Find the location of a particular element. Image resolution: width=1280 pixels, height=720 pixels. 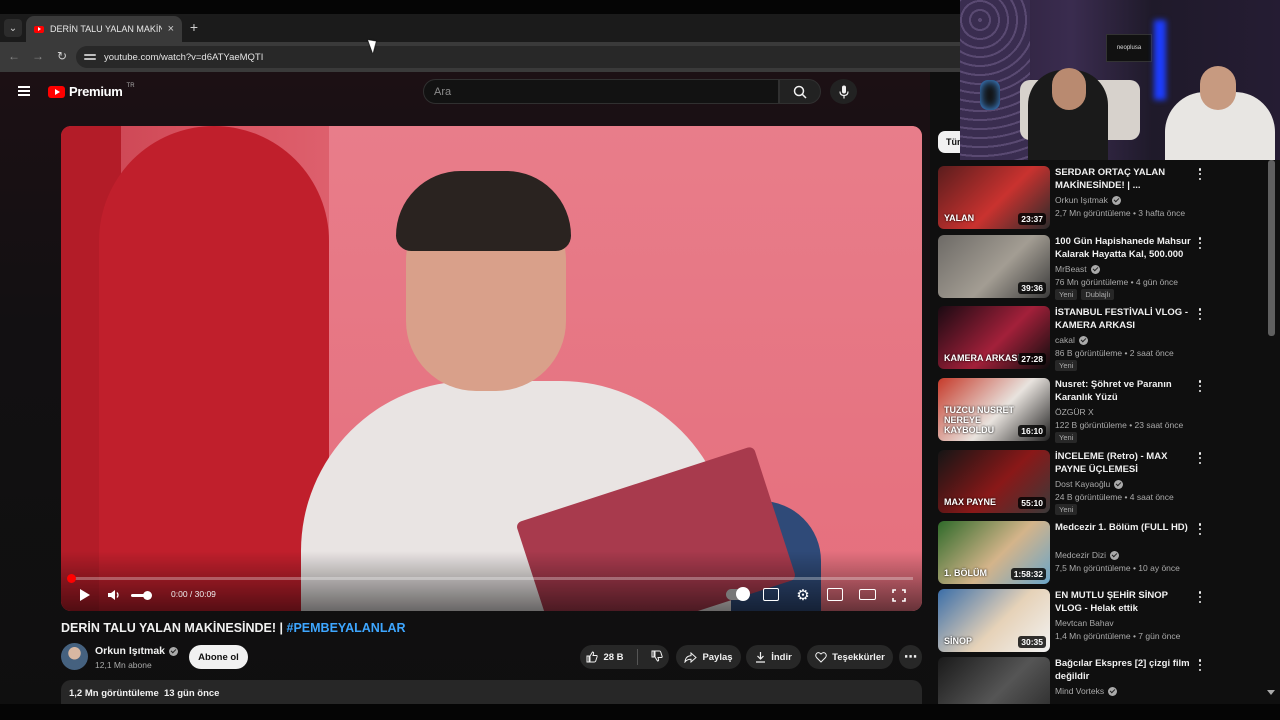

recommendation-title: EN MUTLU ŞEHİR SİNOP VLOG - Helak ettik is located at coordinates (1123, 602).